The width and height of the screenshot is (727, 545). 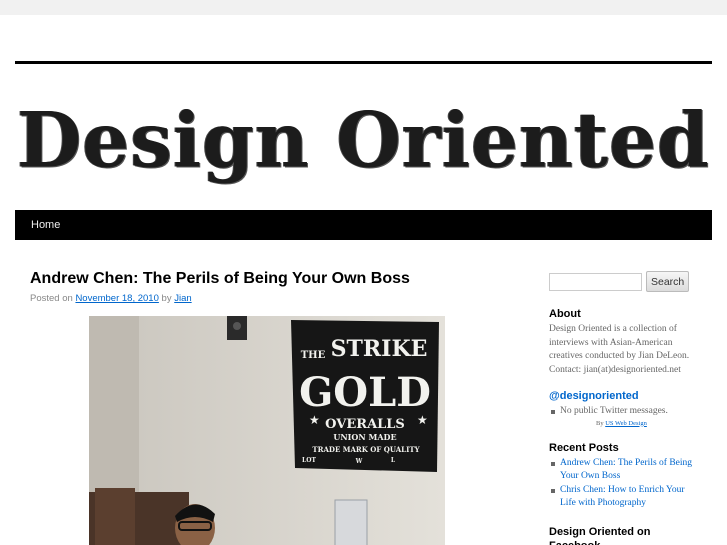 What do you see at coordinates (182, 298) in the screenshot?
I see `post-author-link: Jian` at bounding box center [182, 298].